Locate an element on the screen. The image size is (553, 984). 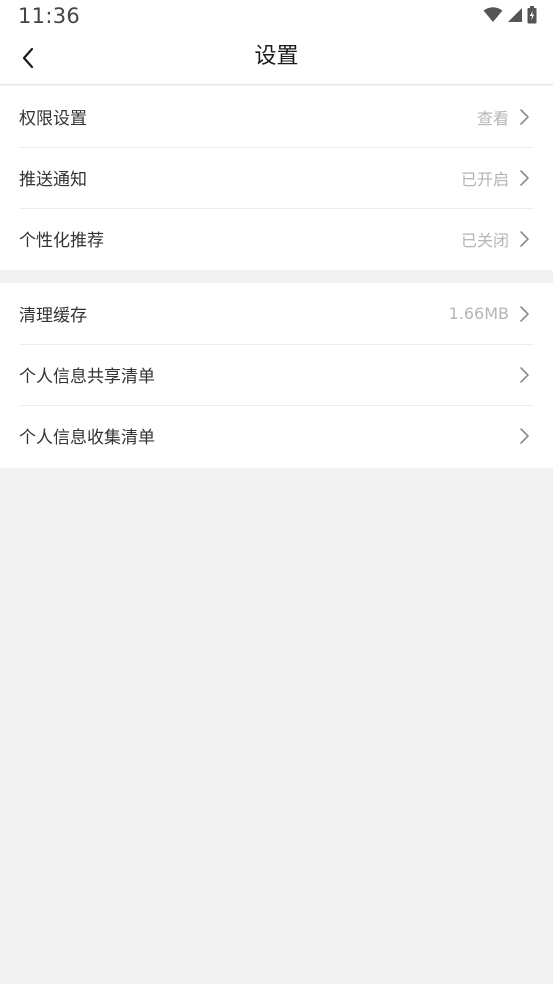
page-title: 设置 is located at coordinates (276, 56).